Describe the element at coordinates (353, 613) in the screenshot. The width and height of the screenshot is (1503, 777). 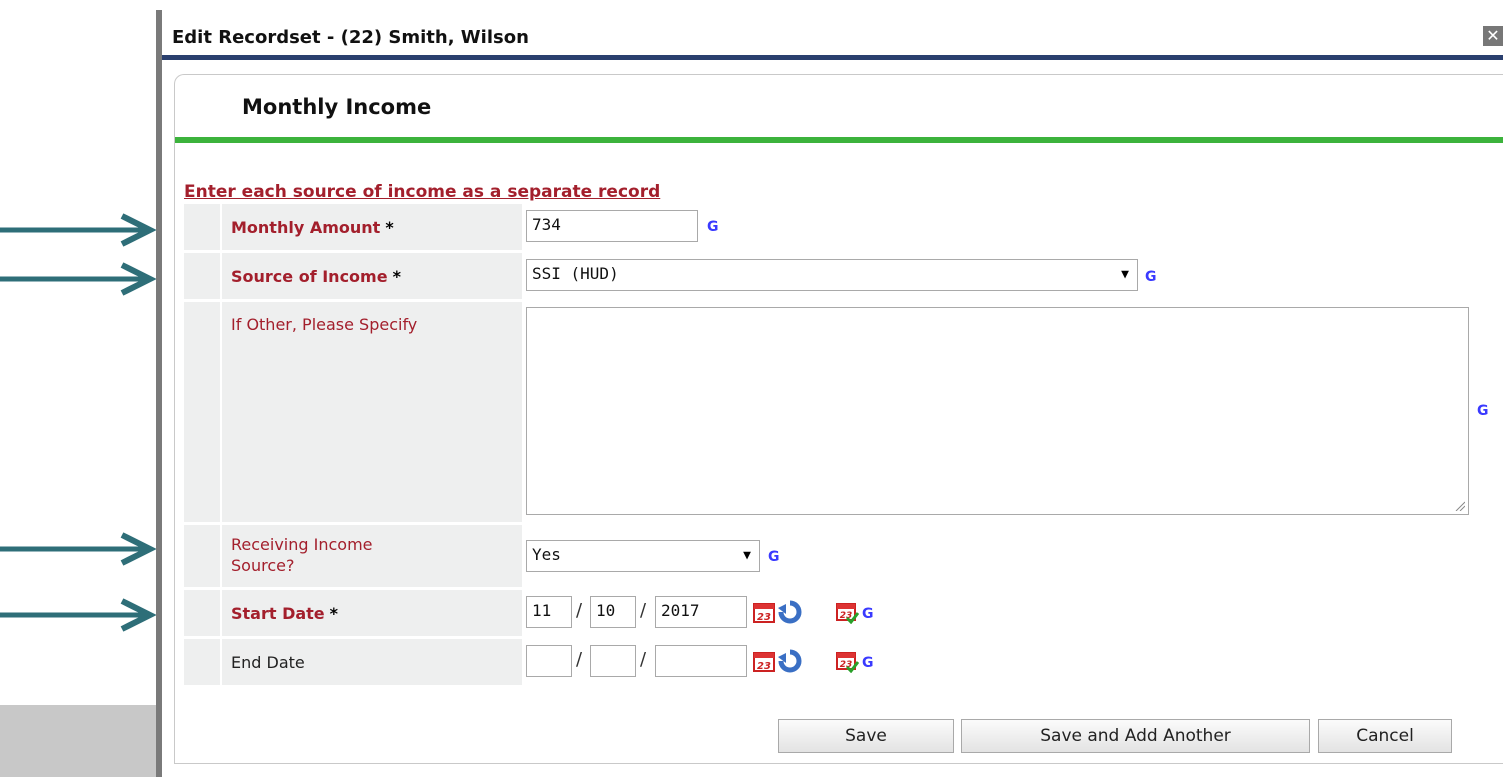
I see `start-date-row: Start Date *` at that location.